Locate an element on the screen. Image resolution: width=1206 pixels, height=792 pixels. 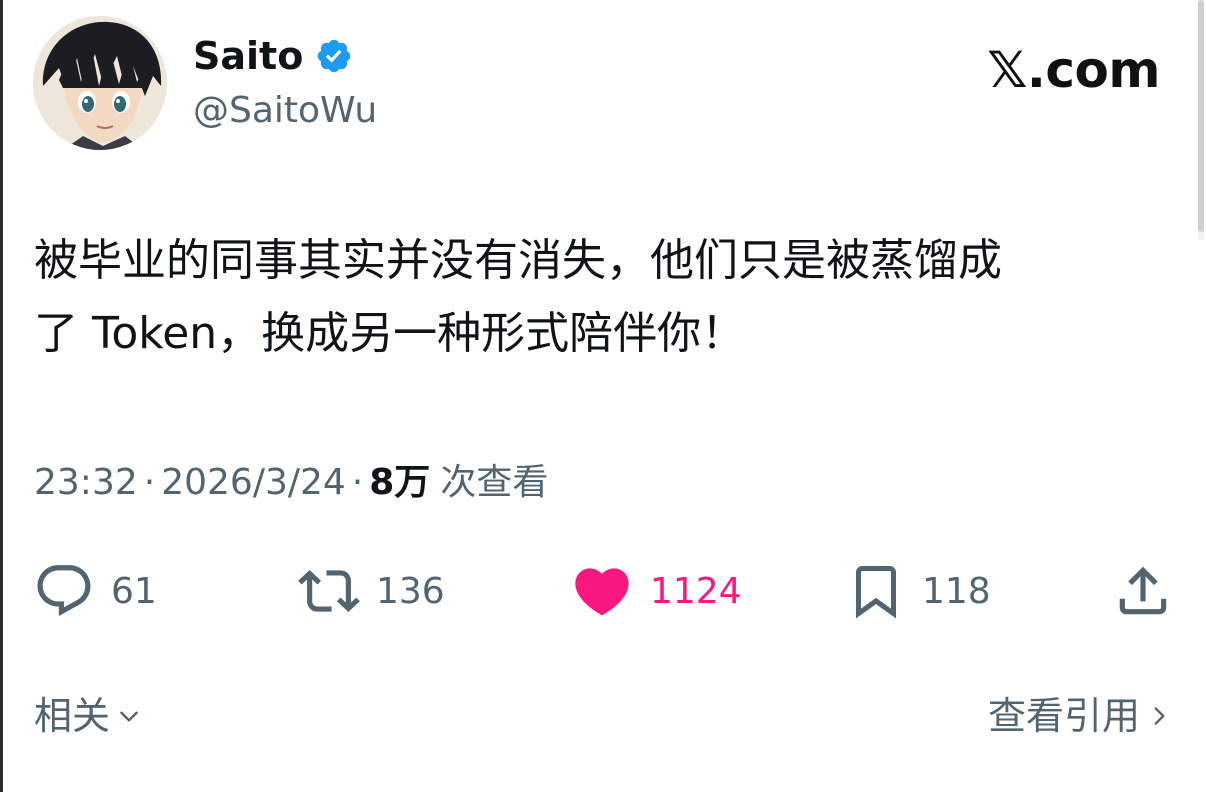
chevron-right-icon is located at coordinates (1159, 716).